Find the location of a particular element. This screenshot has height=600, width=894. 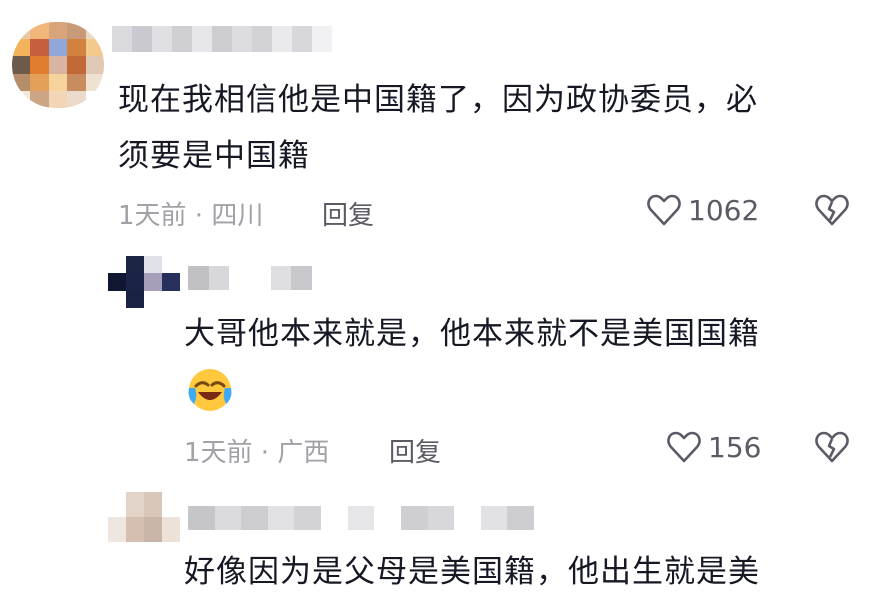

comment-time-location: 1天前 · 四川 is located at coordinates (191, 216).